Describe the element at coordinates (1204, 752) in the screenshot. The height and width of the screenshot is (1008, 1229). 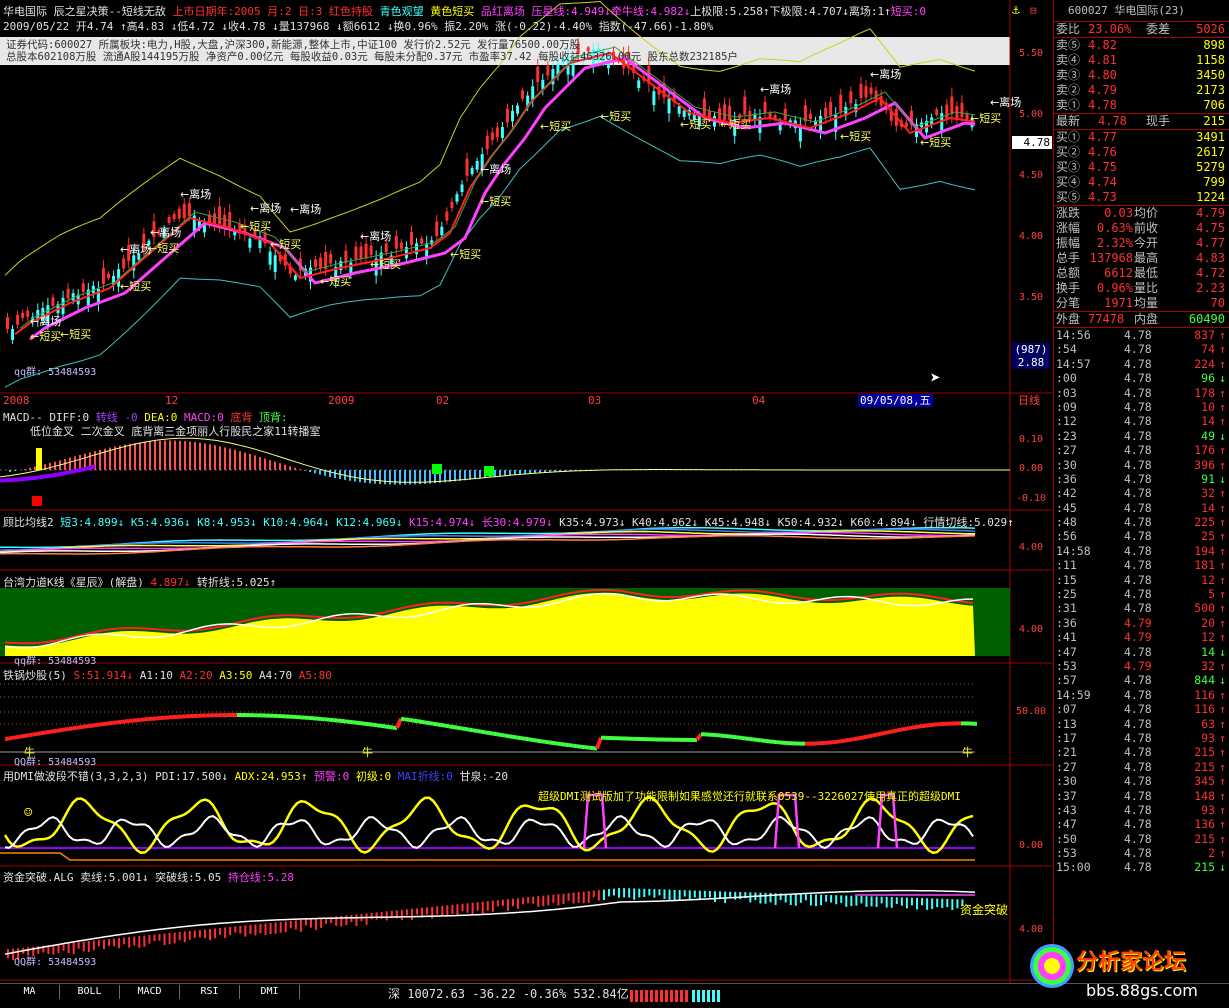
I see `tick-volume: 215` at that location.